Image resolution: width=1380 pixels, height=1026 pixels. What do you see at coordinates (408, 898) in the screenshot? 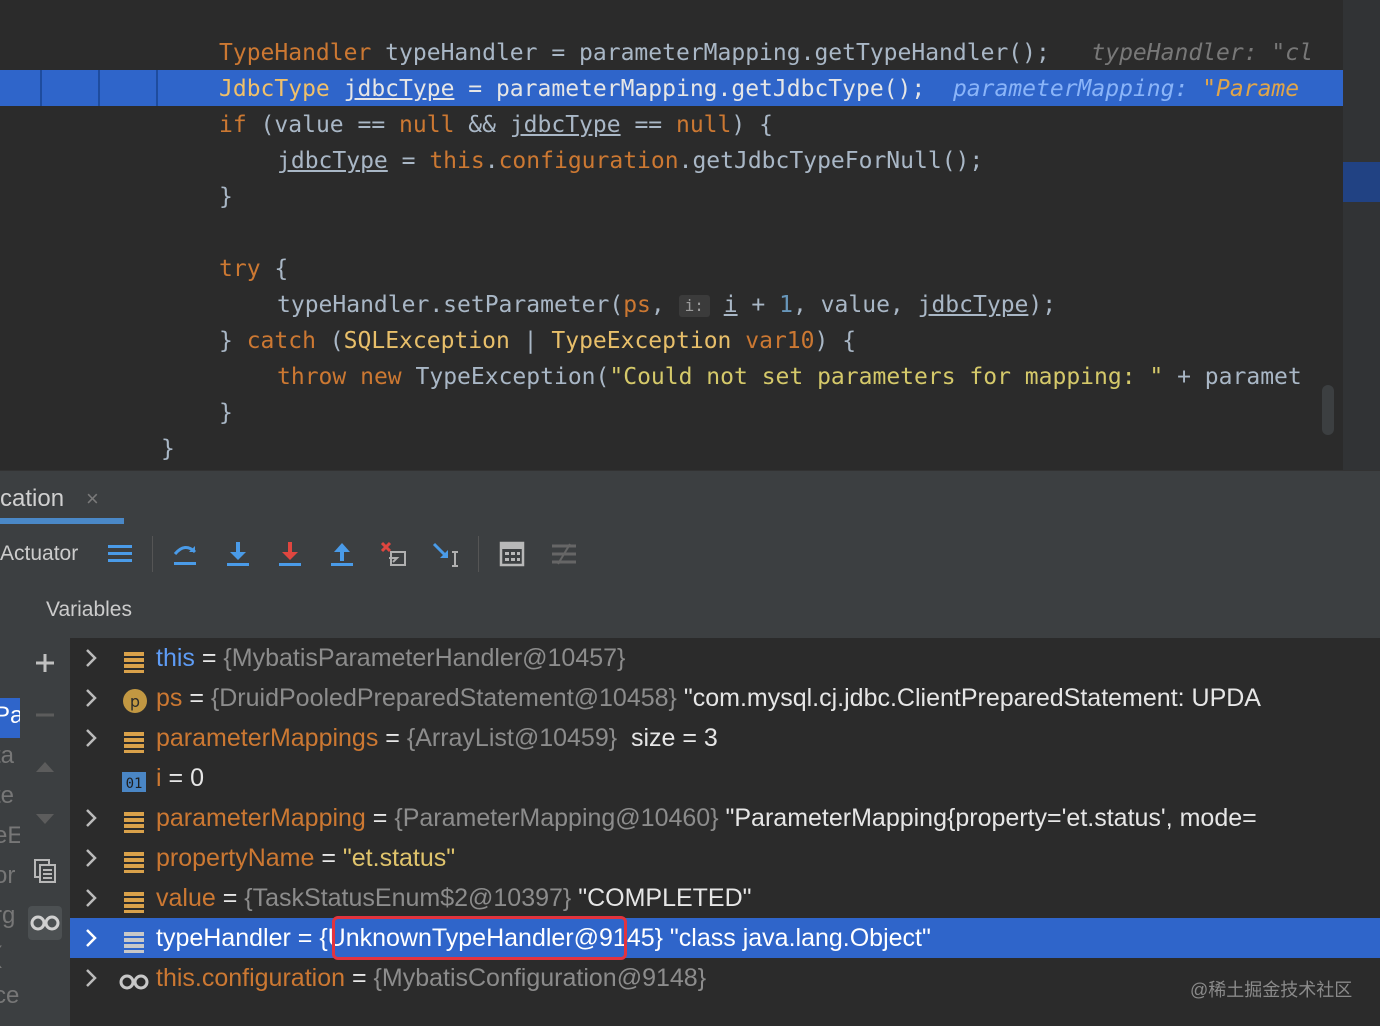
I see `variable-object-id: {TaskStatusEnum$2@10397}` at bounding box center [408, 898].